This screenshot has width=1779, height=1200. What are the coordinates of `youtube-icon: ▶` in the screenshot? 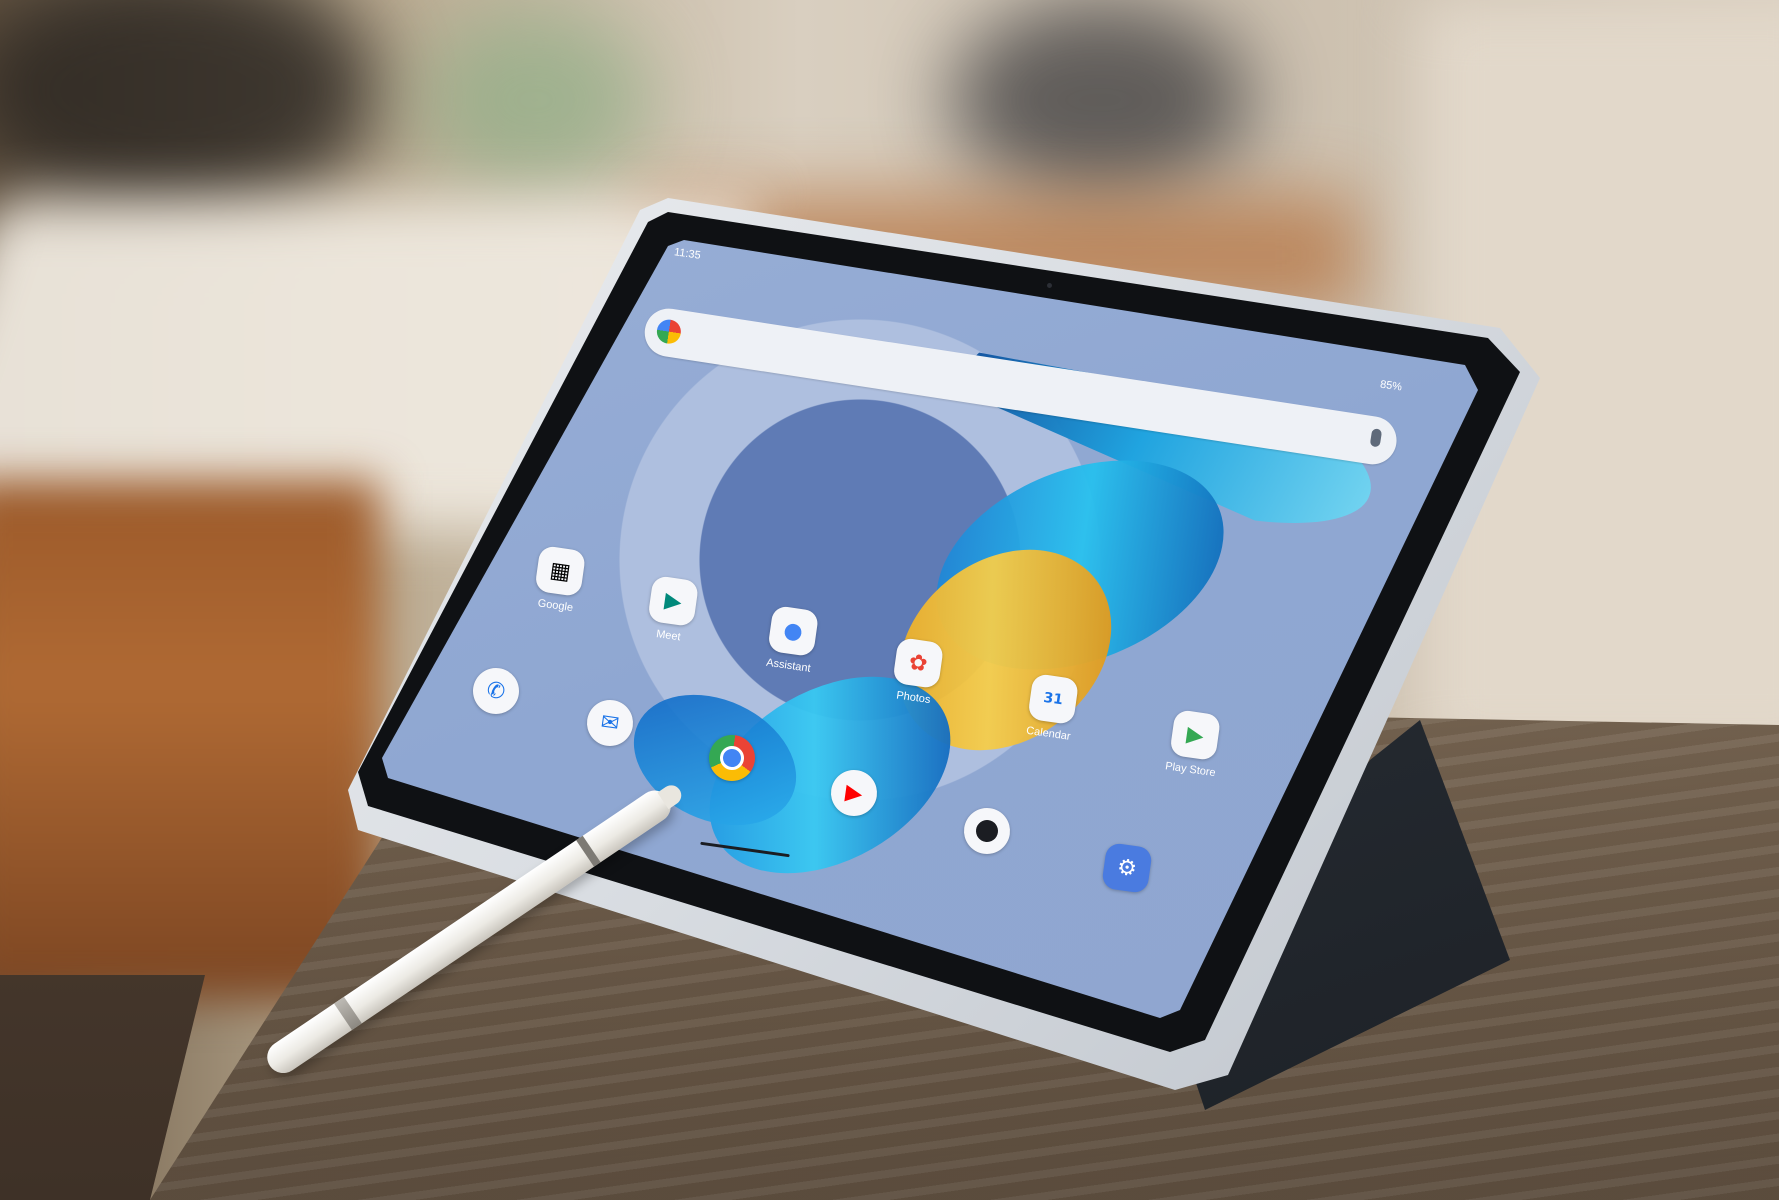 It's located at (854, 793).